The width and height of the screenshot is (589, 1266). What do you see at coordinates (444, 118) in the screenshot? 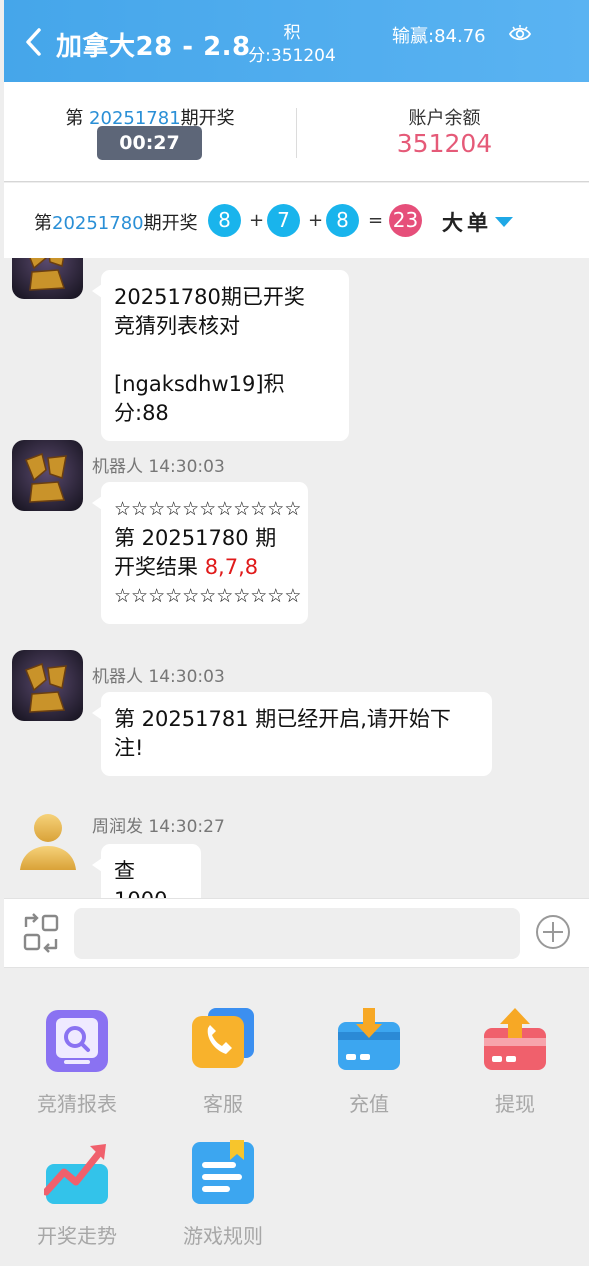
I see `balance-label: 账户余额` at bounding box center [444, 118].